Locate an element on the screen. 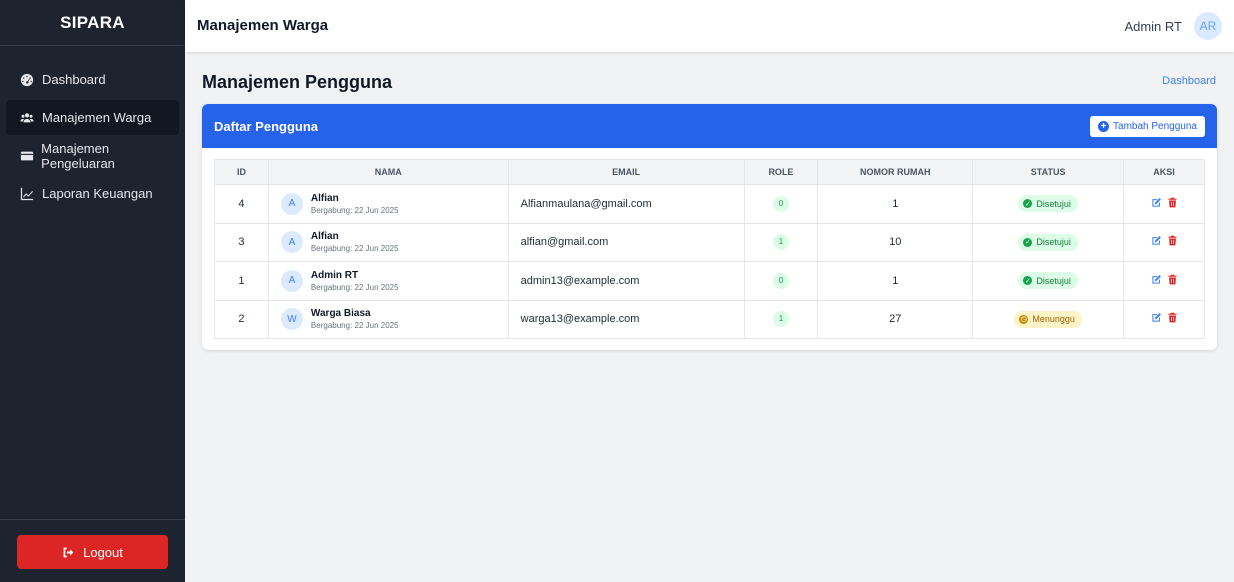 The width and height of the screenshot is (1234, 582). logout-label: Logout is located at coordinates (103, 552).